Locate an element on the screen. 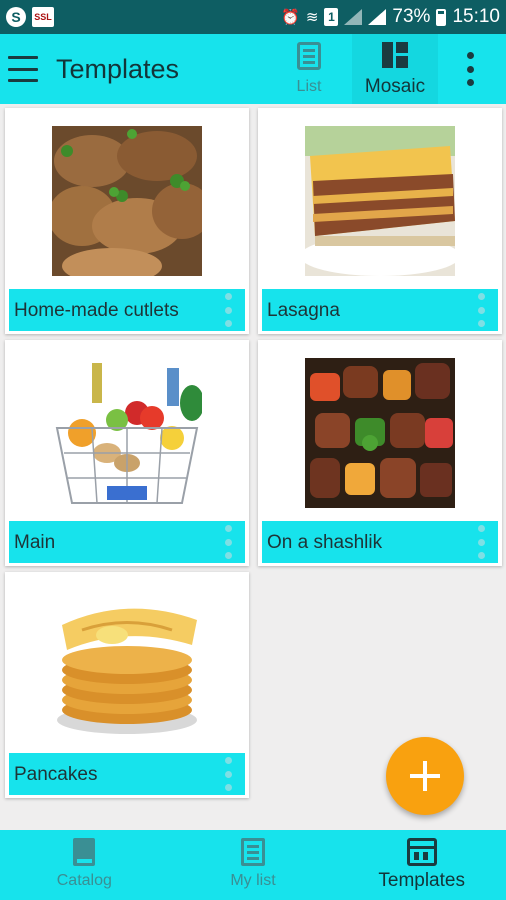 The image size is (506, 900). nav-templates: Templates is located at coordinates (421, 865).